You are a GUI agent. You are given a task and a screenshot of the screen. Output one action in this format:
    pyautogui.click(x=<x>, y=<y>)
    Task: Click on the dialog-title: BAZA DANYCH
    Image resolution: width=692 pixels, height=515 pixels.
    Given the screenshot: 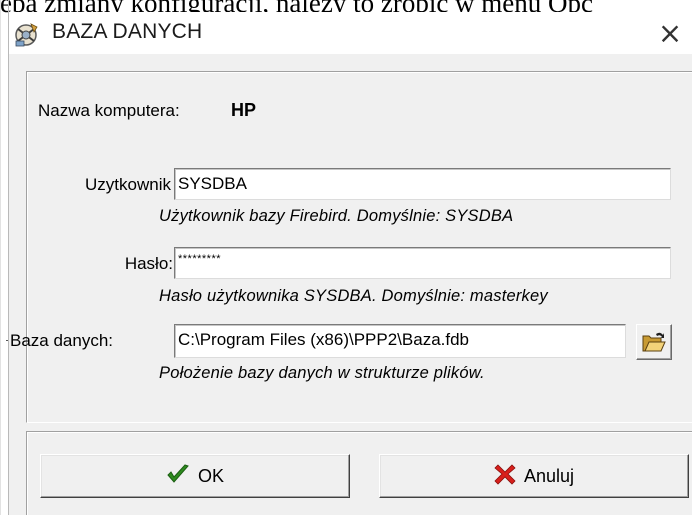 What is the action you would take?
    pyautogui.click(x=127, y=31)
    